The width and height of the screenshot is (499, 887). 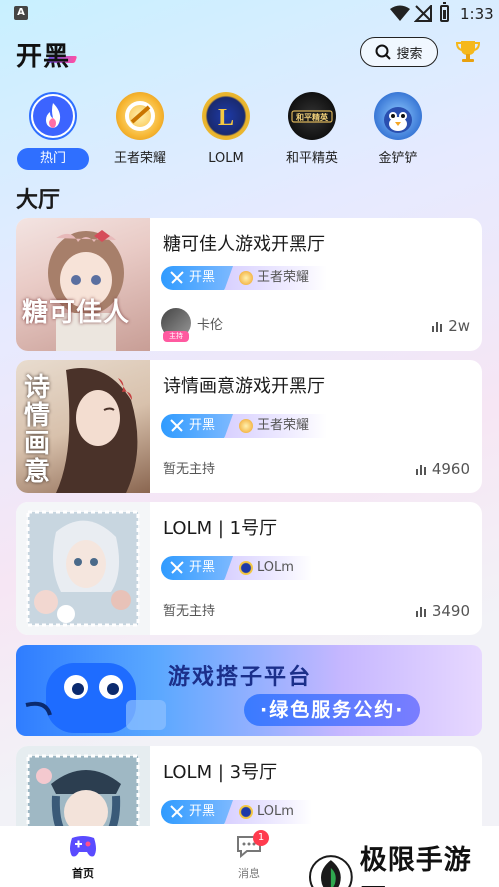 I want to click on peace-elite-icon: 和平精英, so click(x=312, y=116).